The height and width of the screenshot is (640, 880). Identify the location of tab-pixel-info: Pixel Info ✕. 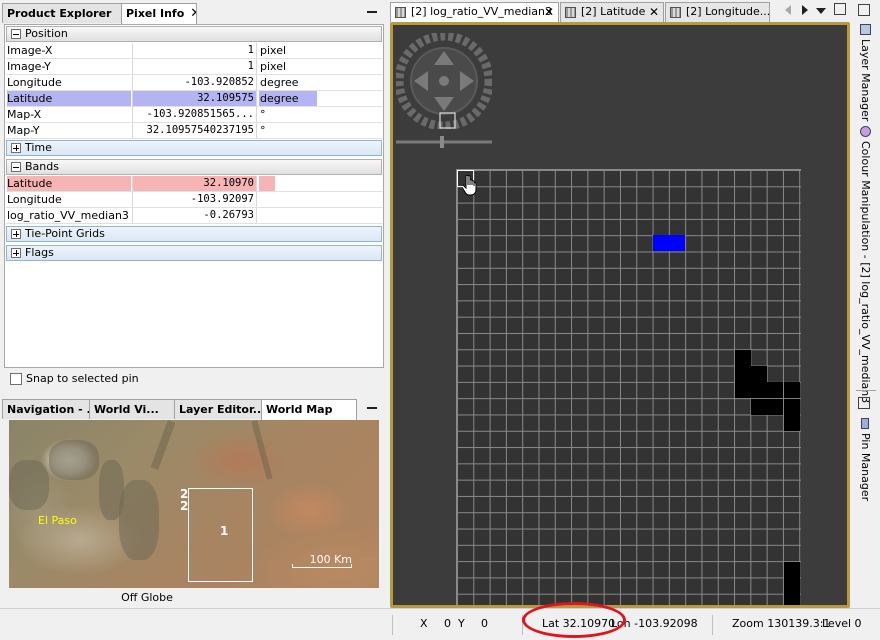
(159, 13).